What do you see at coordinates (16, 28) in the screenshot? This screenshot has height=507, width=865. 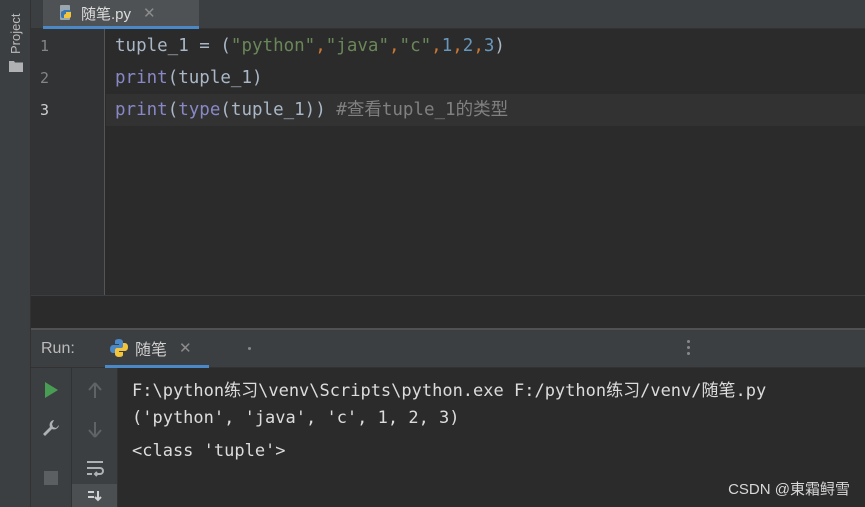 I see `project-tool-button: Project` at bounding box center [16, 28].